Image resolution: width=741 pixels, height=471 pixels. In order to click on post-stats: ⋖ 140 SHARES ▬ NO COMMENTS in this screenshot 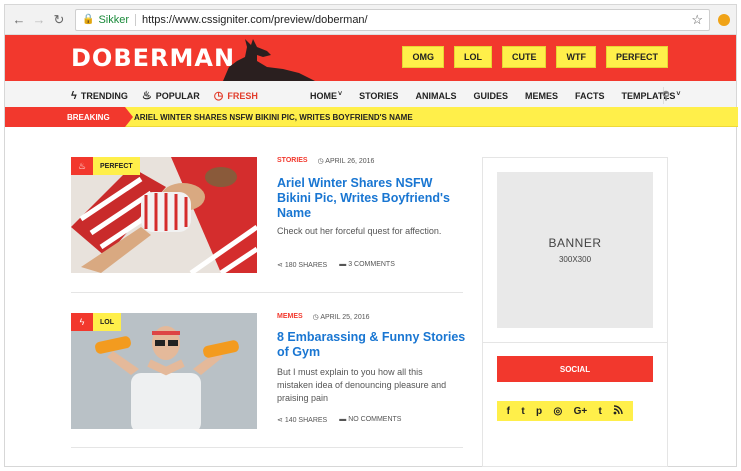, I will do `click(339, 420)`.